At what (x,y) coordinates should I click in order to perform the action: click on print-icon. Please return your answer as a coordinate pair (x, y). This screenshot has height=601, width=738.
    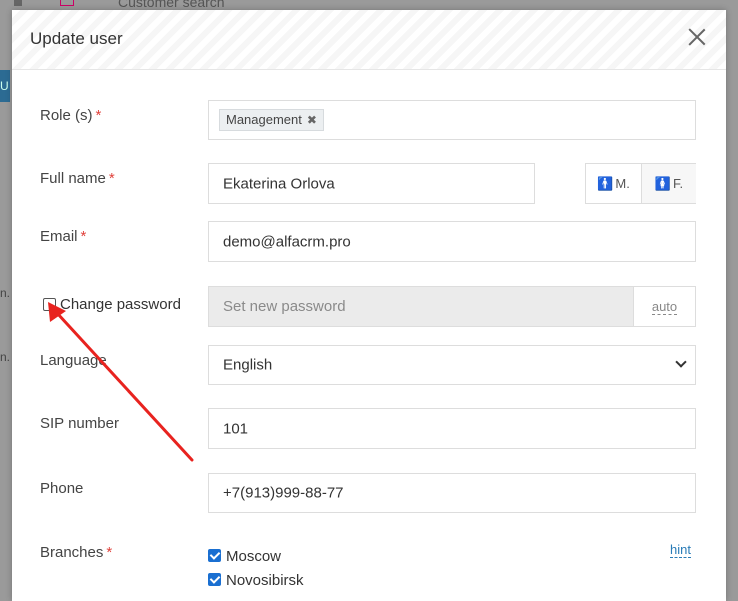
    Looking at the image, I should click on (18, 3).